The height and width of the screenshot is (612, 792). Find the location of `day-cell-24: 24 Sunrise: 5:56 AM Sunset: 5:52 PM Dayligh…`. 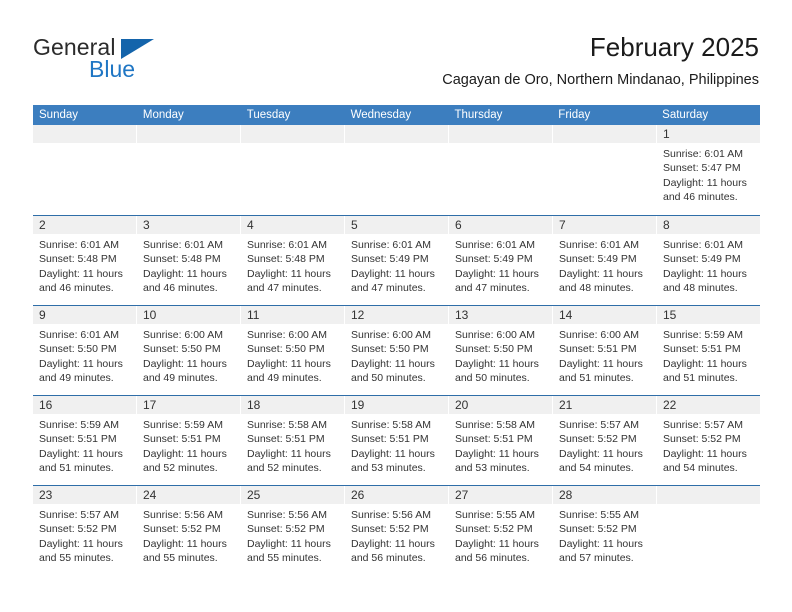

day-cell-24: 24 Sunrise: 5:56 AM Sunset: 5:52 PM Dayligh… is located at coordinates (189, 530).